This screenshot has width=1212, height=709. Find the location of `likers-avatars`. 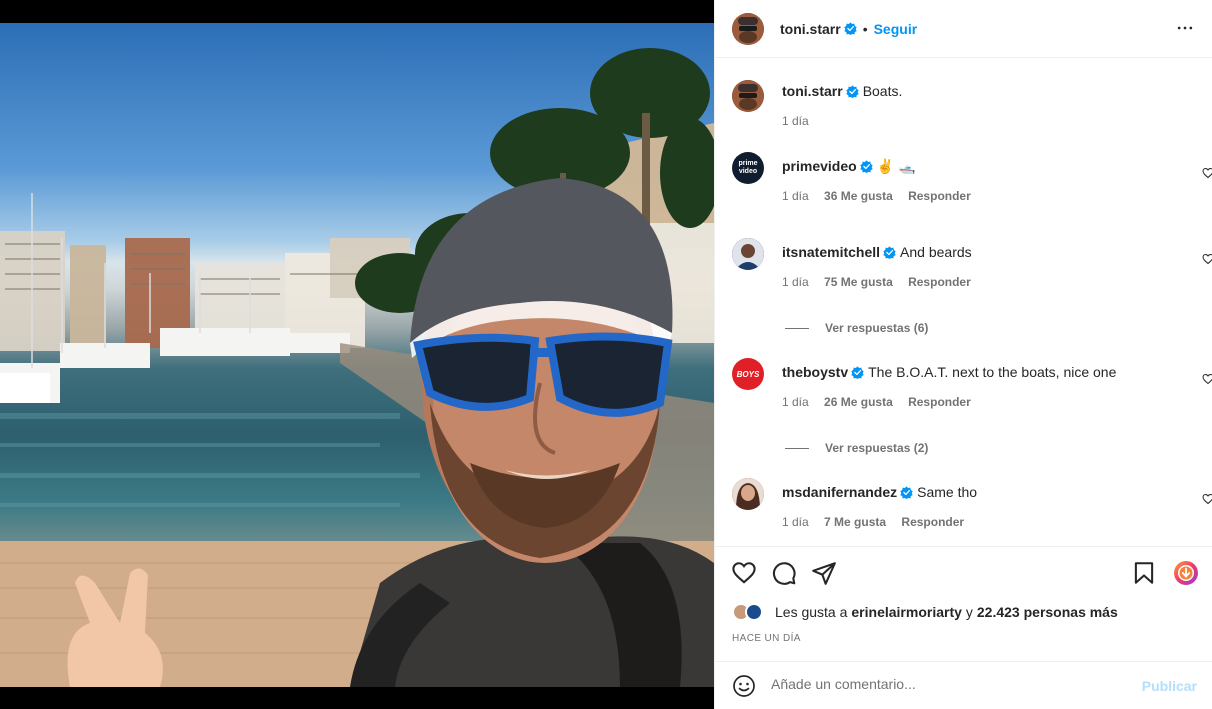

likers-avatars is located at coordinates (751, 612).